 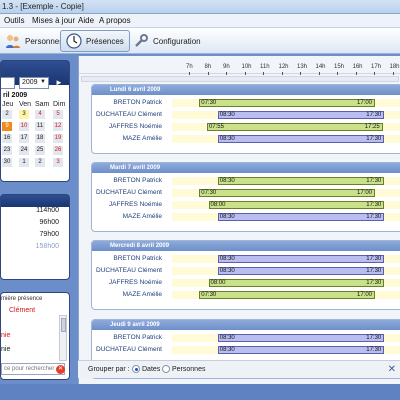 What do you see at coordinates (60, 369) in the screenshot?
I see `clear-search-icon: ✕` at bounding box center [60, 369].